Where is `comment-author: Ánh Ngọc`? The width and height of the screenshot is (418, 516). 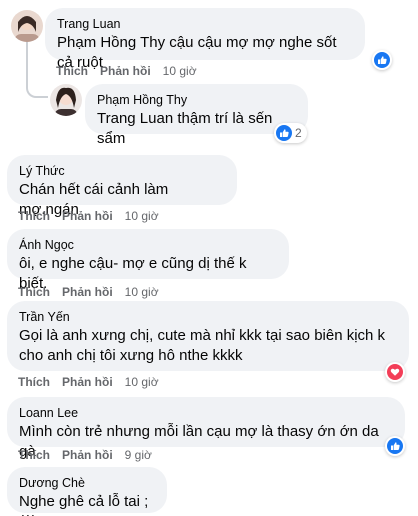
comment-author: Ánh Ngọc is located at coordinates (148, 245).